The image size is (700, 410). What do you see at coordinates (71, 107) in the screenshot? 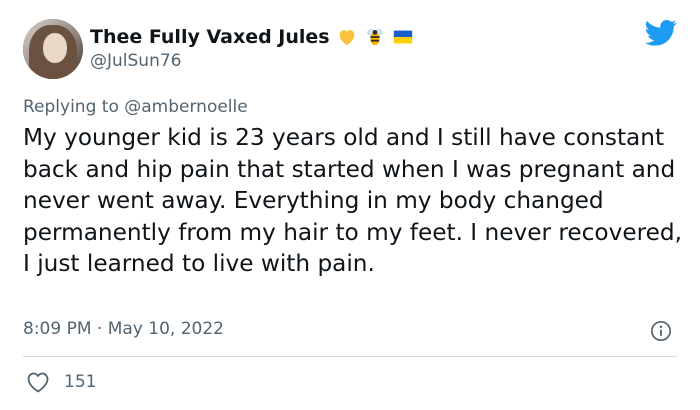
I see `reply-prefix: Replying to` at bounding box center [71, 107].